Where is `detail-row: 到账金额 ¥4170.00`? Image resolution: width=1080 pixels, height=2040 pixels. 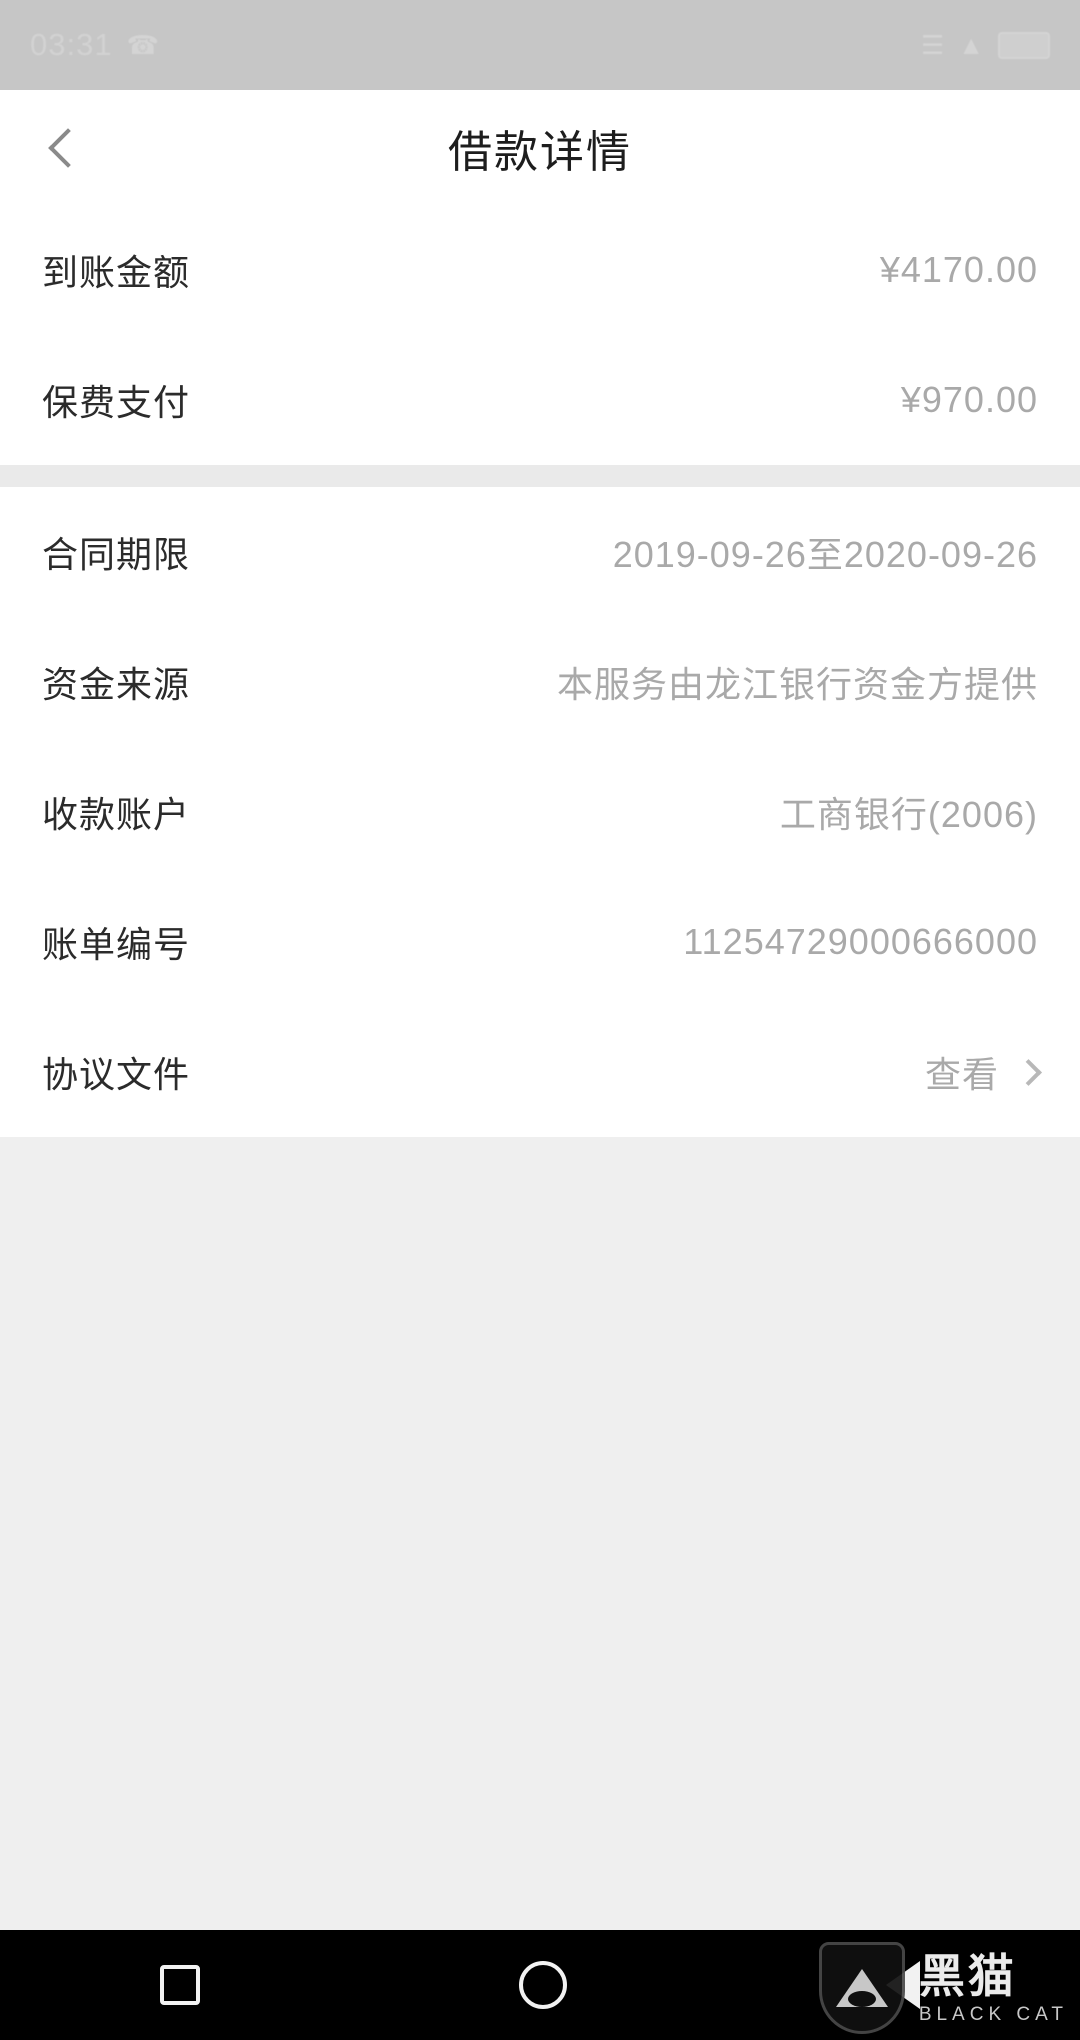
detail-row: 到账金额 ¥4170.00 is located at coordinates (540, 270).